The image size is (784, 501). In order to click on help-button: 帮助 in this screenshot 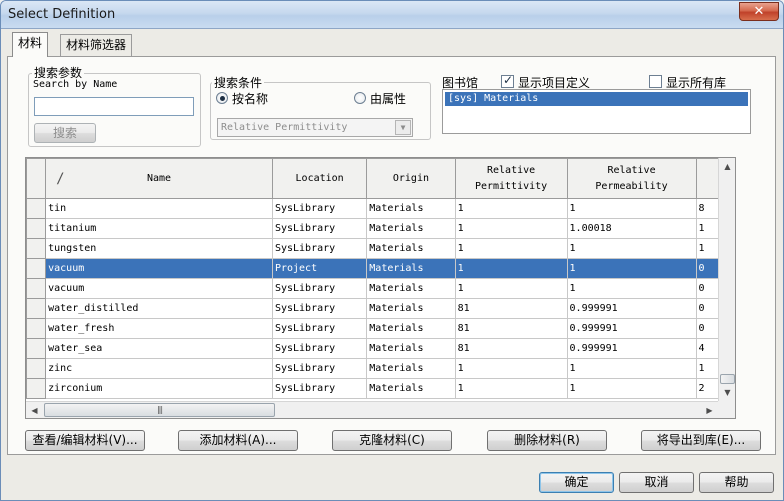, I will do `click(736, 482)`.